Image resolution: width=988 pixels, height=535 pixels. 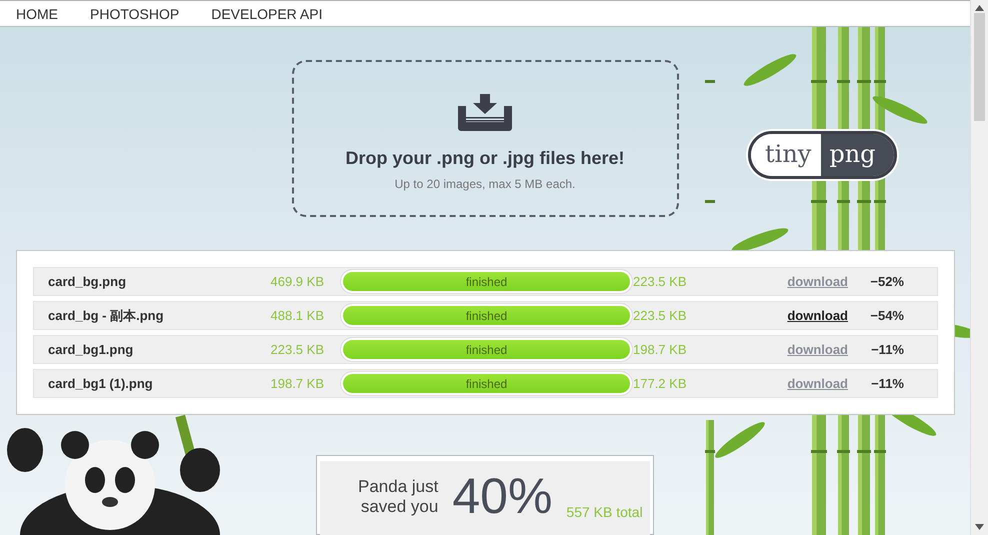 What do you see at coordinates (297, 281) in the screenshot?
I see `original-size: 469.9 KB` at bounding box center [297, 281].